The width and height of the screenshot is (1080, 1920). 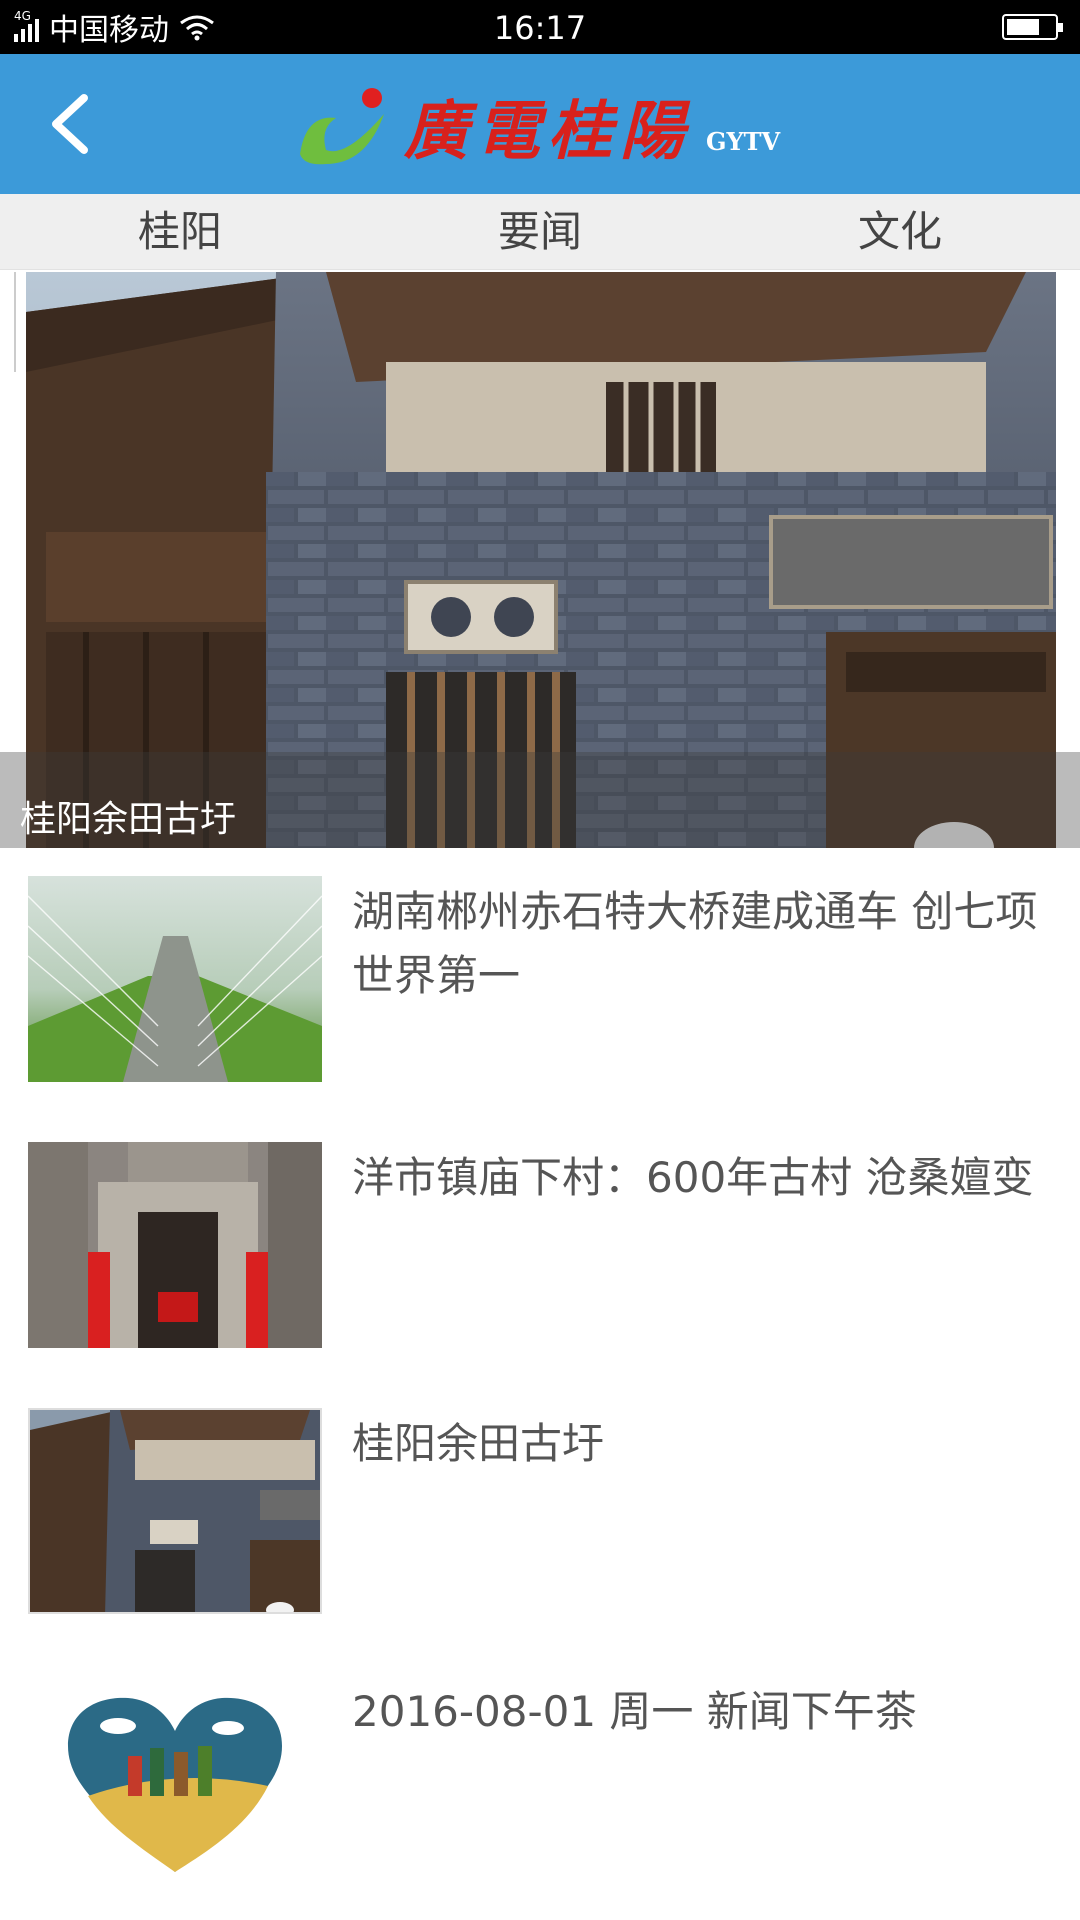 What do you see at coordinates (180, 231) in the screenshot?
I see `tab-guiyang: 桂阳` at bounding box center [180, 231].